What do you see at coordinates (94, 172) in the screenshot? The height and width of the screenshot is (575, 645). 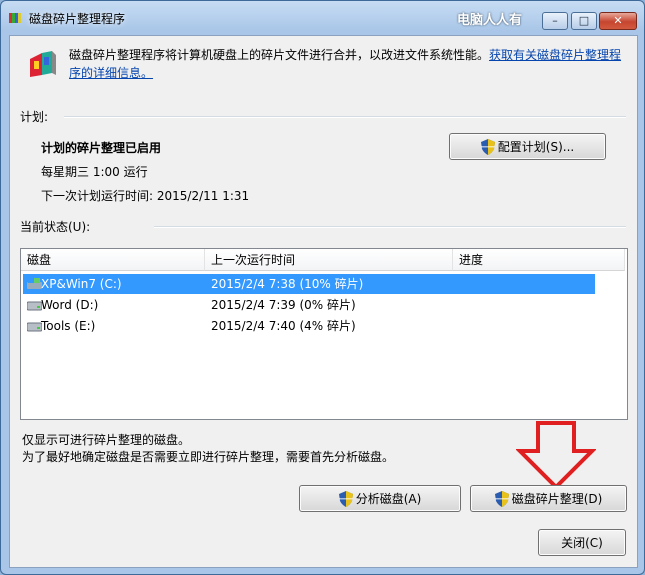 I see `schedule-frequency: 每星期三 1:00 运行` at bounding box center [94, 172].